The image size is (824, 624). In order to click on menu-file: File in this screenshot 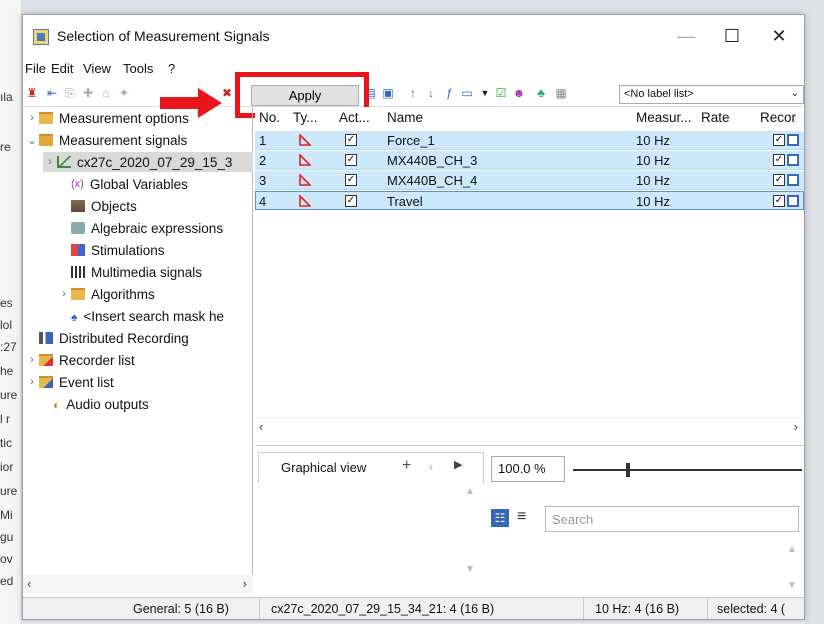, I will do `click(35, 68)`.